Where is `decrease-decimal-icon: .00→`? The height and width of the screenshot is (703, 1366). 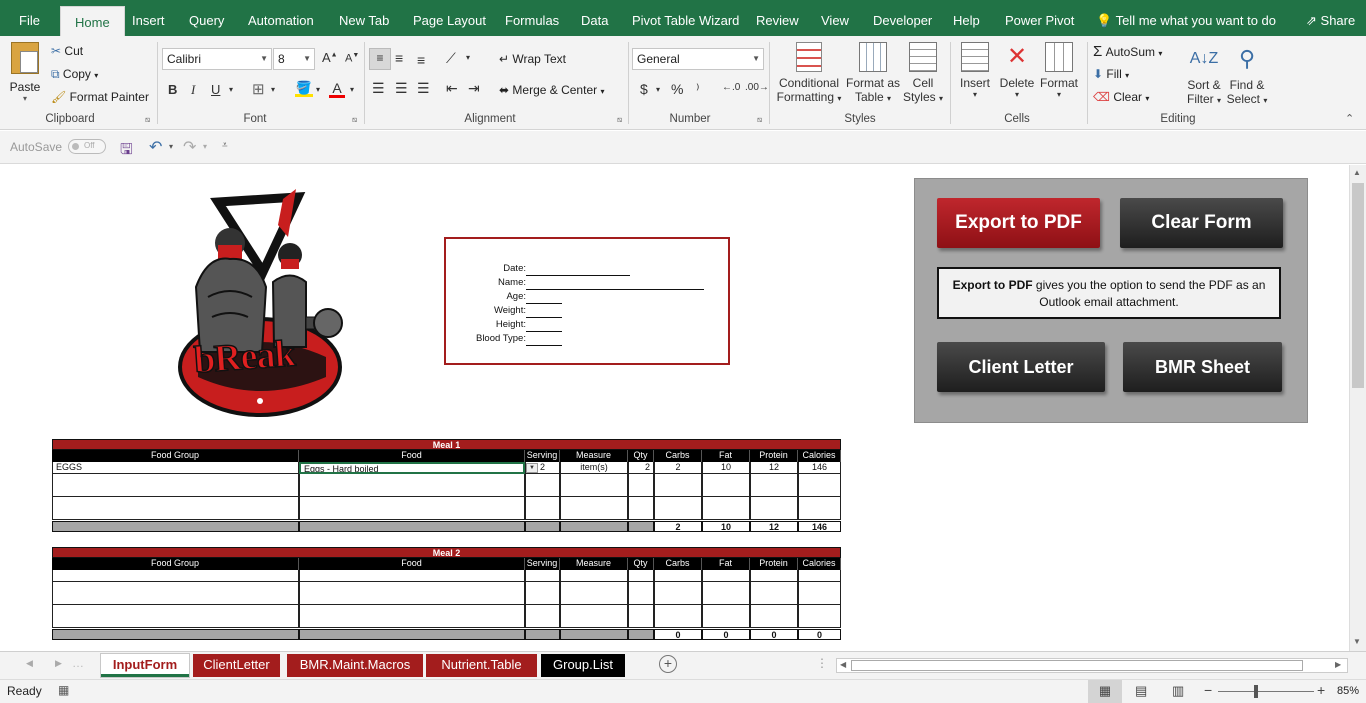 decrease-decimal-icon: .00→ is located at coordinates (757, 87).